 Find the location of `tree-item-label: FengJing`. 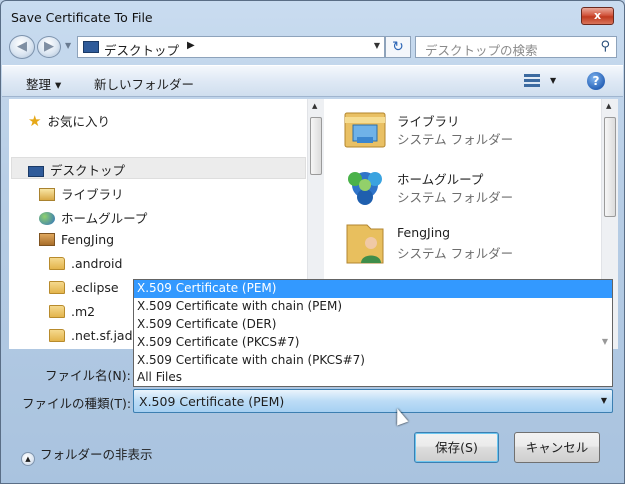

tree-item-label: FengJing is located at coordinates (88, 239).